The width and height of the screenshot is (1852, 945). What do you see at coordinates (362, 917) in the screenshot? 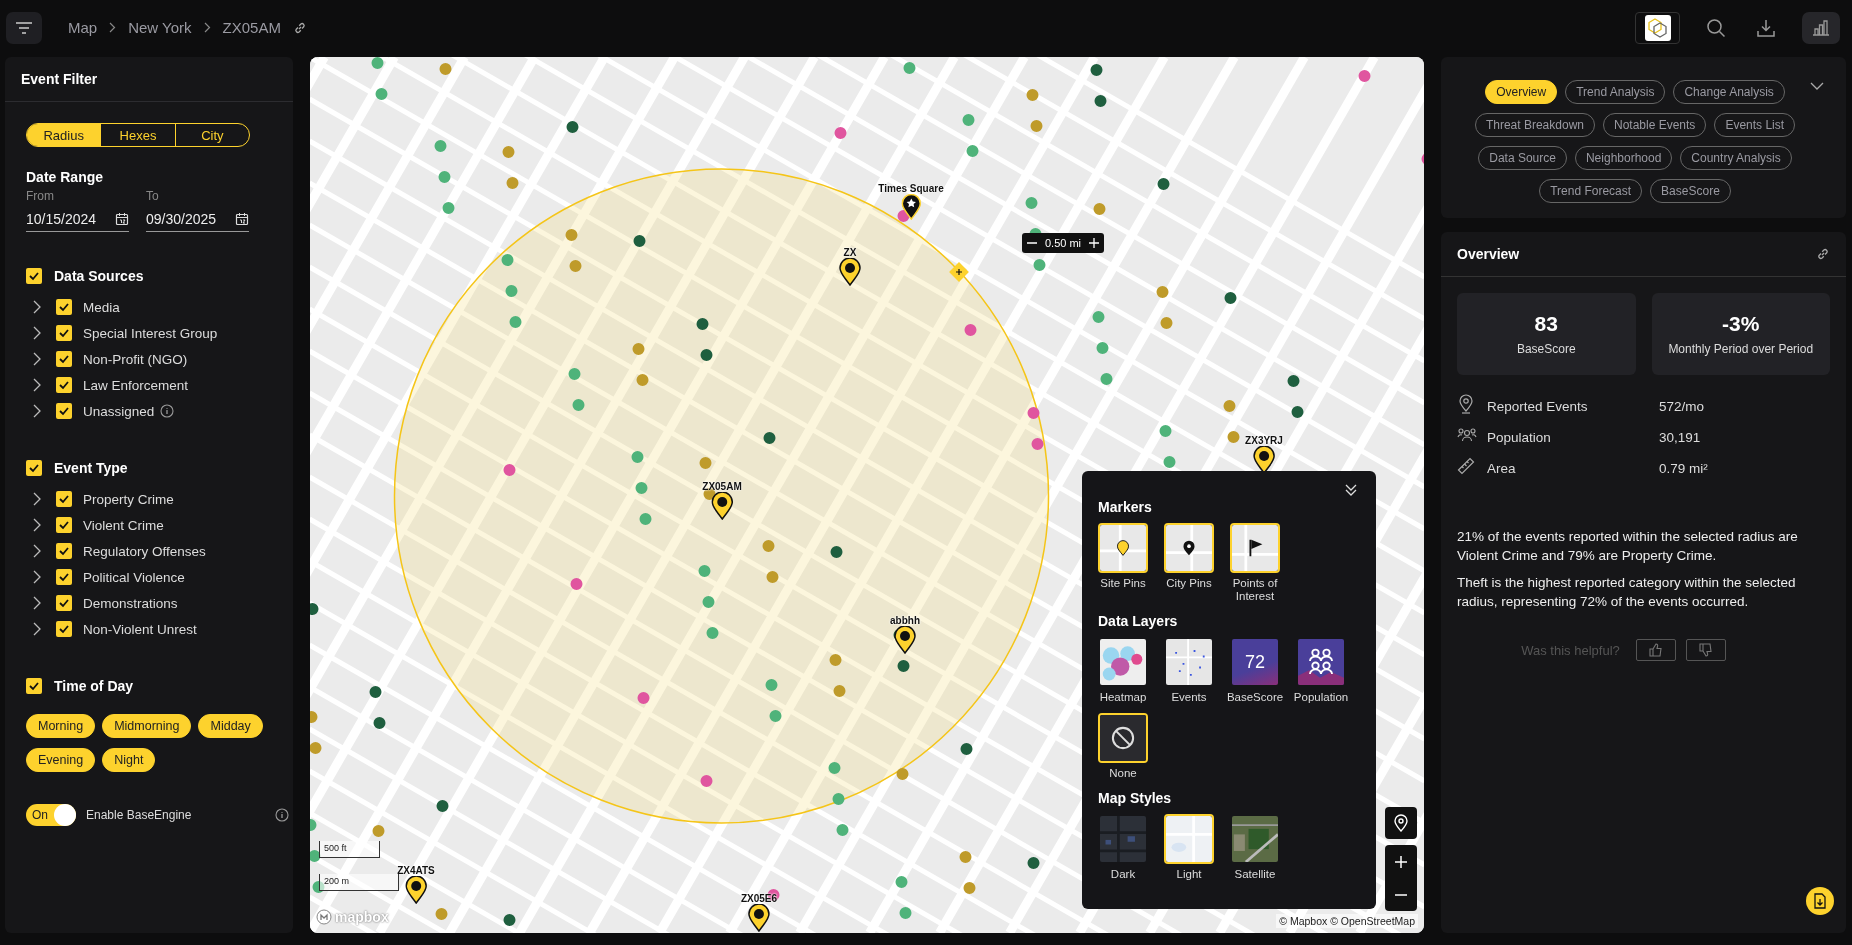
I see `map-logo-text: mapbox` at bounding box center [362, 917].